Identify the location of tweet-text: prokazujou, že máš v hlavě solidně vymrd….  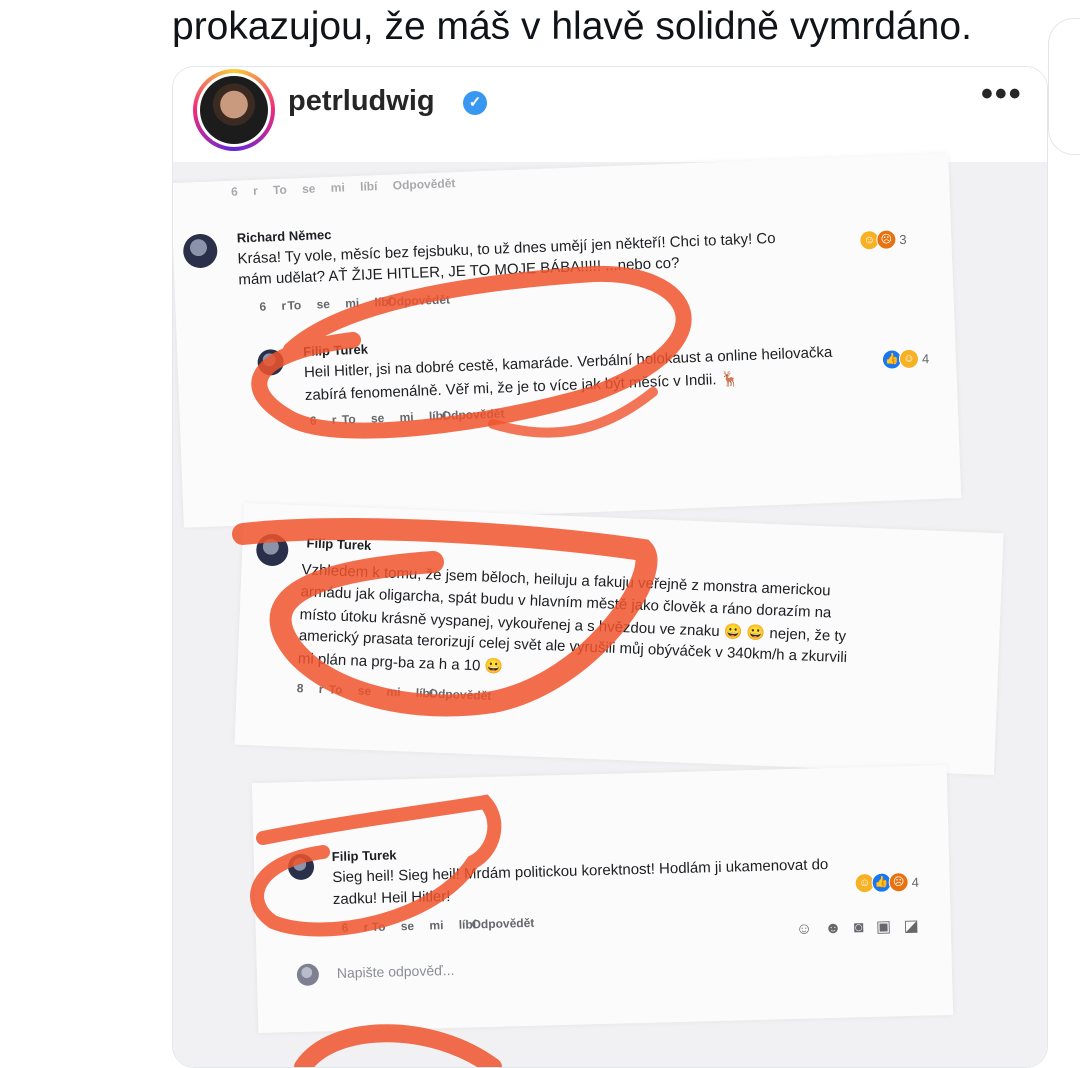
(572, 26).